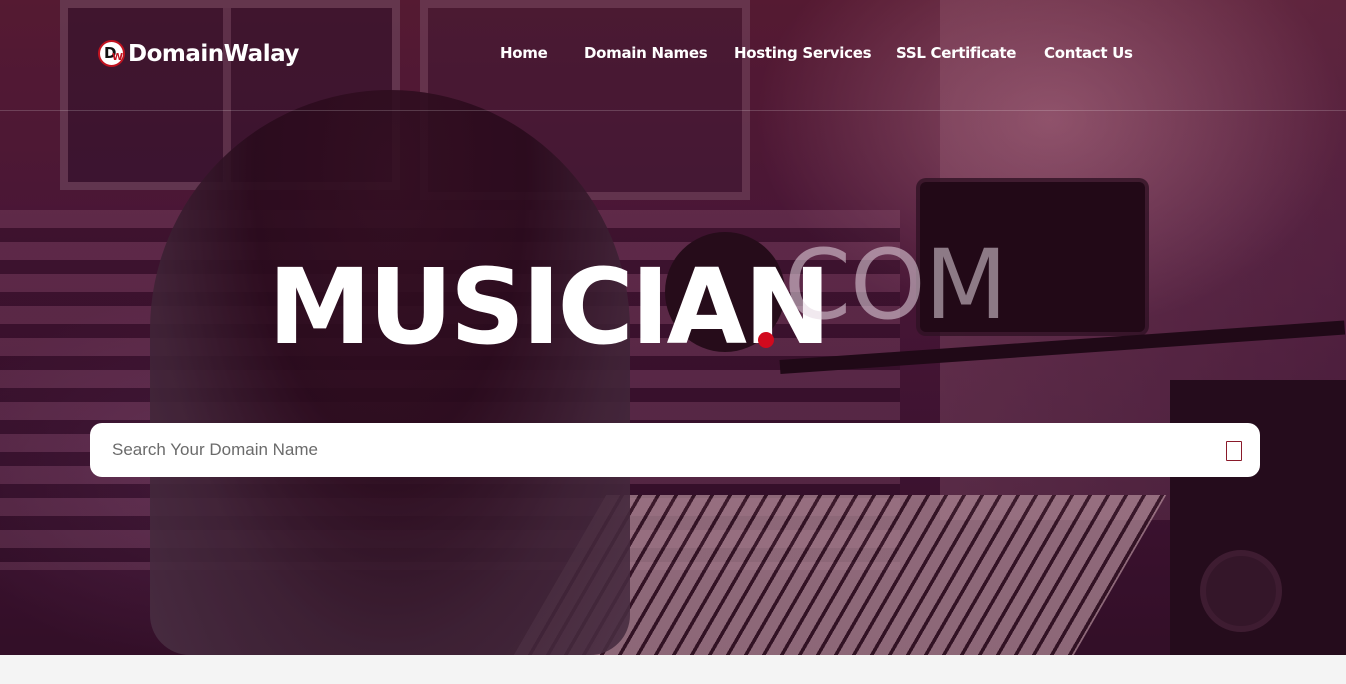  Describe the element at coordinates (524, 53) in the screenshot. I see `nav-item-home: Home` at that location.